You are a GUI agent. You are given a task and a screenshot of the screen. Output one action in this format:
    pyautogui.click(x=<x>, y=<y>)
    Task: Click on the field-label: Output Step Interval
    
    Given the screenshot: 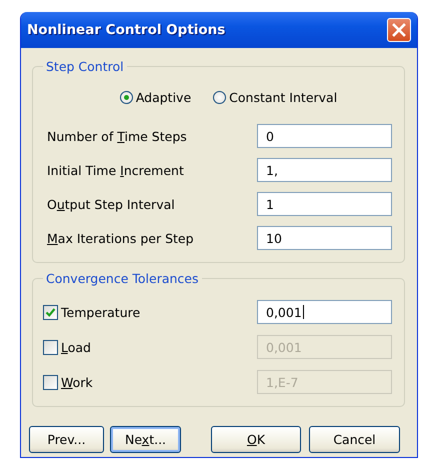 What is the action you would take?
    pyautogui.click(x=111, y=204)
    